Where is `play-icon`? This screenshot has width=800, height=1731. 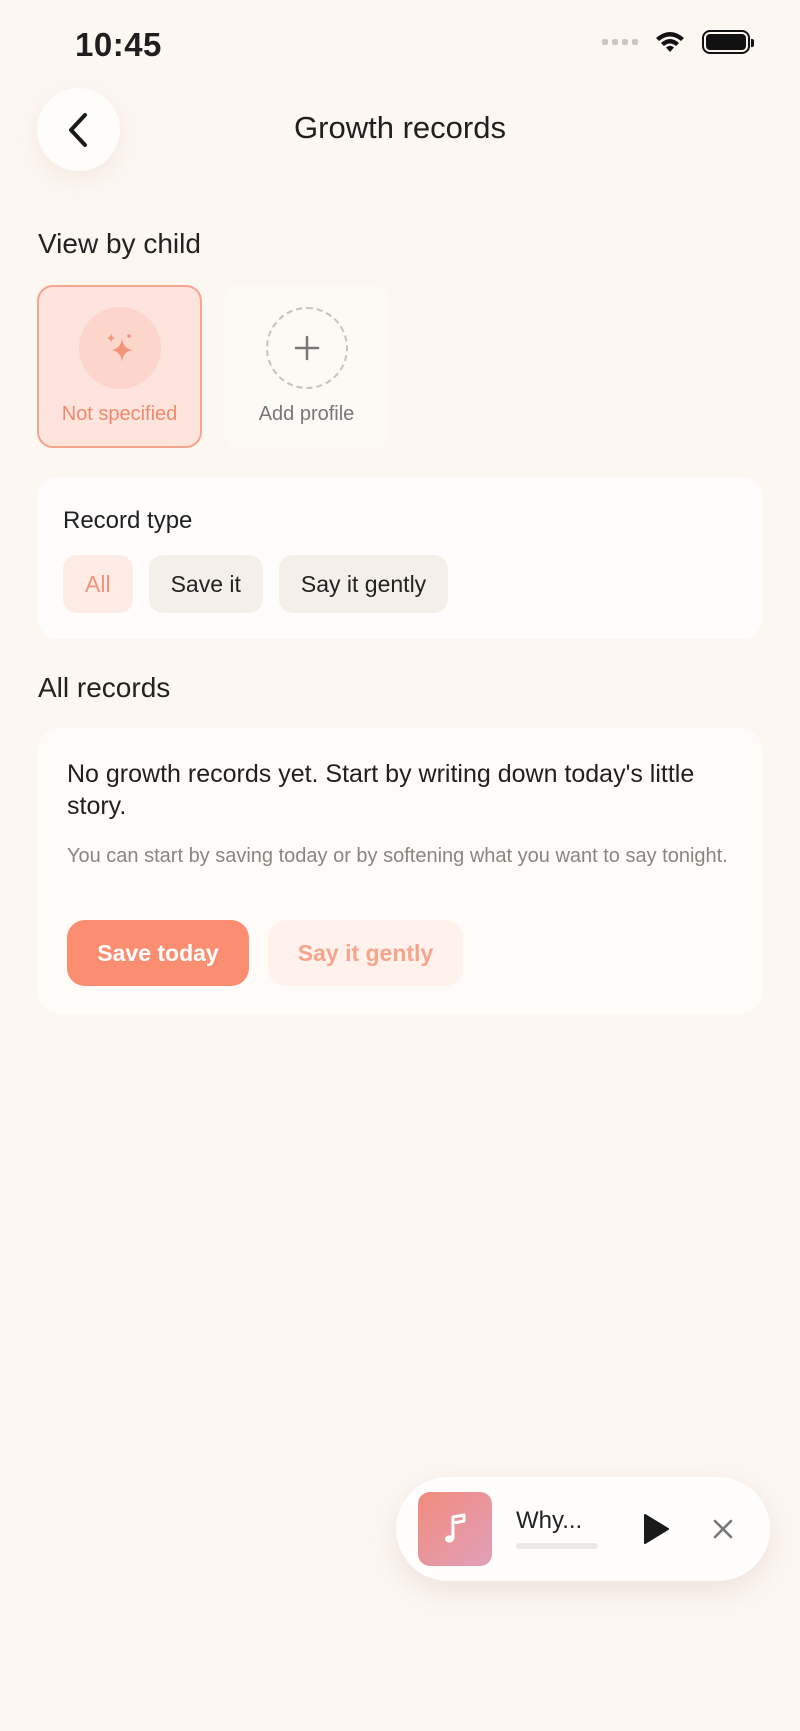
play-icon is located at coordinates (656, 1529).